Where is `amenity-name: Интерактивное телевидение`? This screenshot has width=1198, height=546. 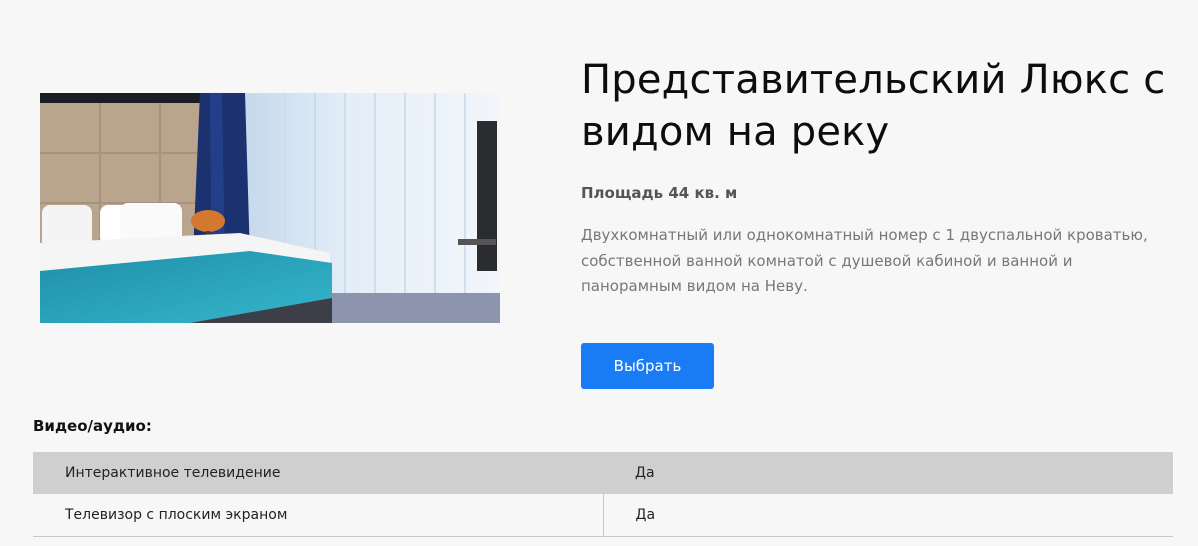
amenity-name: Интерактивное телевидение is located at coordinates (318, 473).